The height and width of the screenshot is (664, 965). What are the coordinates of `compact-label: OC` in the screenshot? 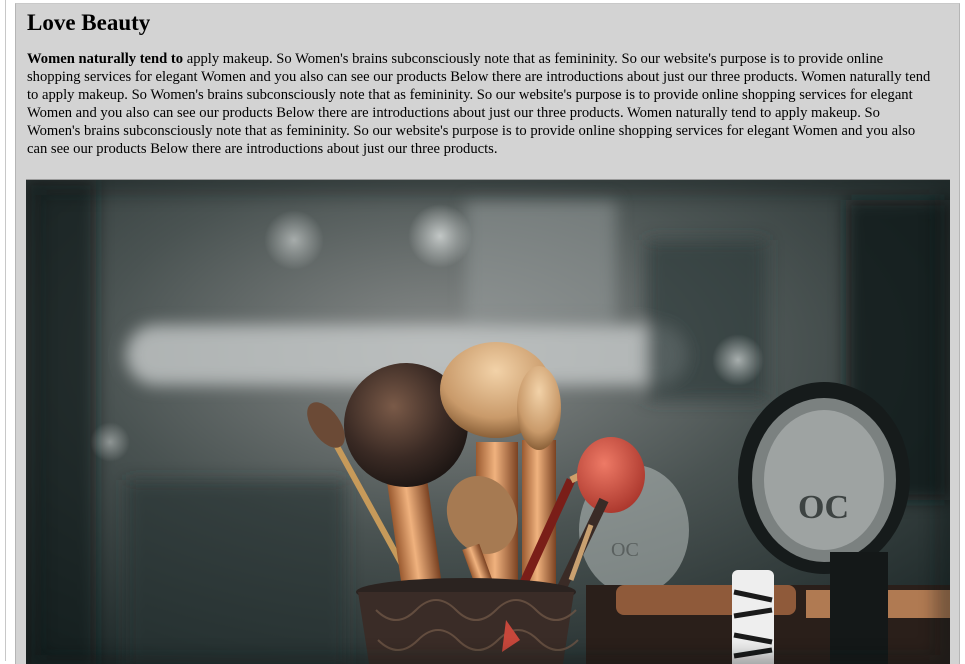 It's located at (823, 507).